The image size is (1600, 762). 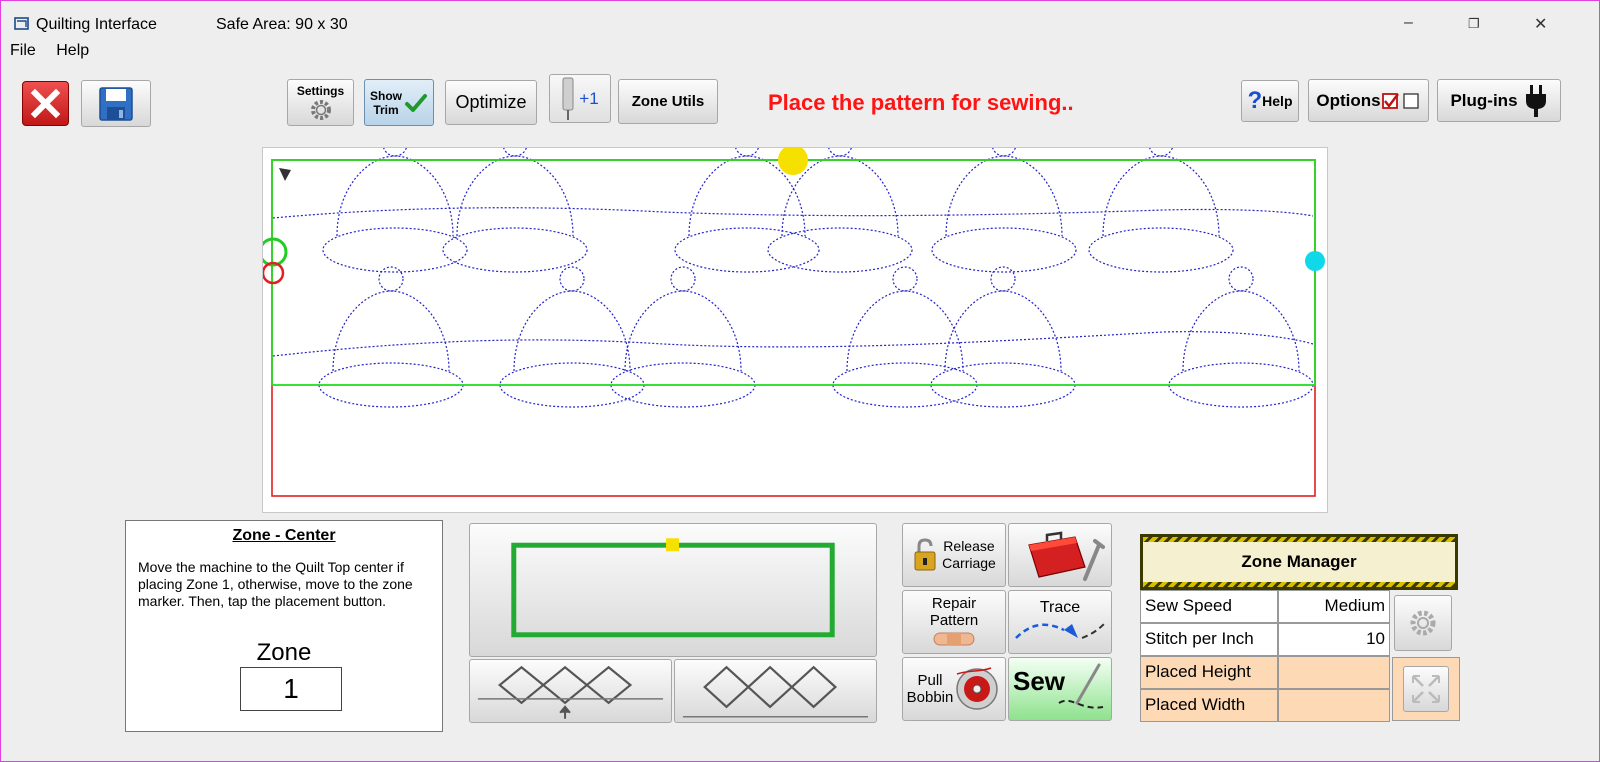 I want to click on placed-size-panel, so click(x=1426, y=689).